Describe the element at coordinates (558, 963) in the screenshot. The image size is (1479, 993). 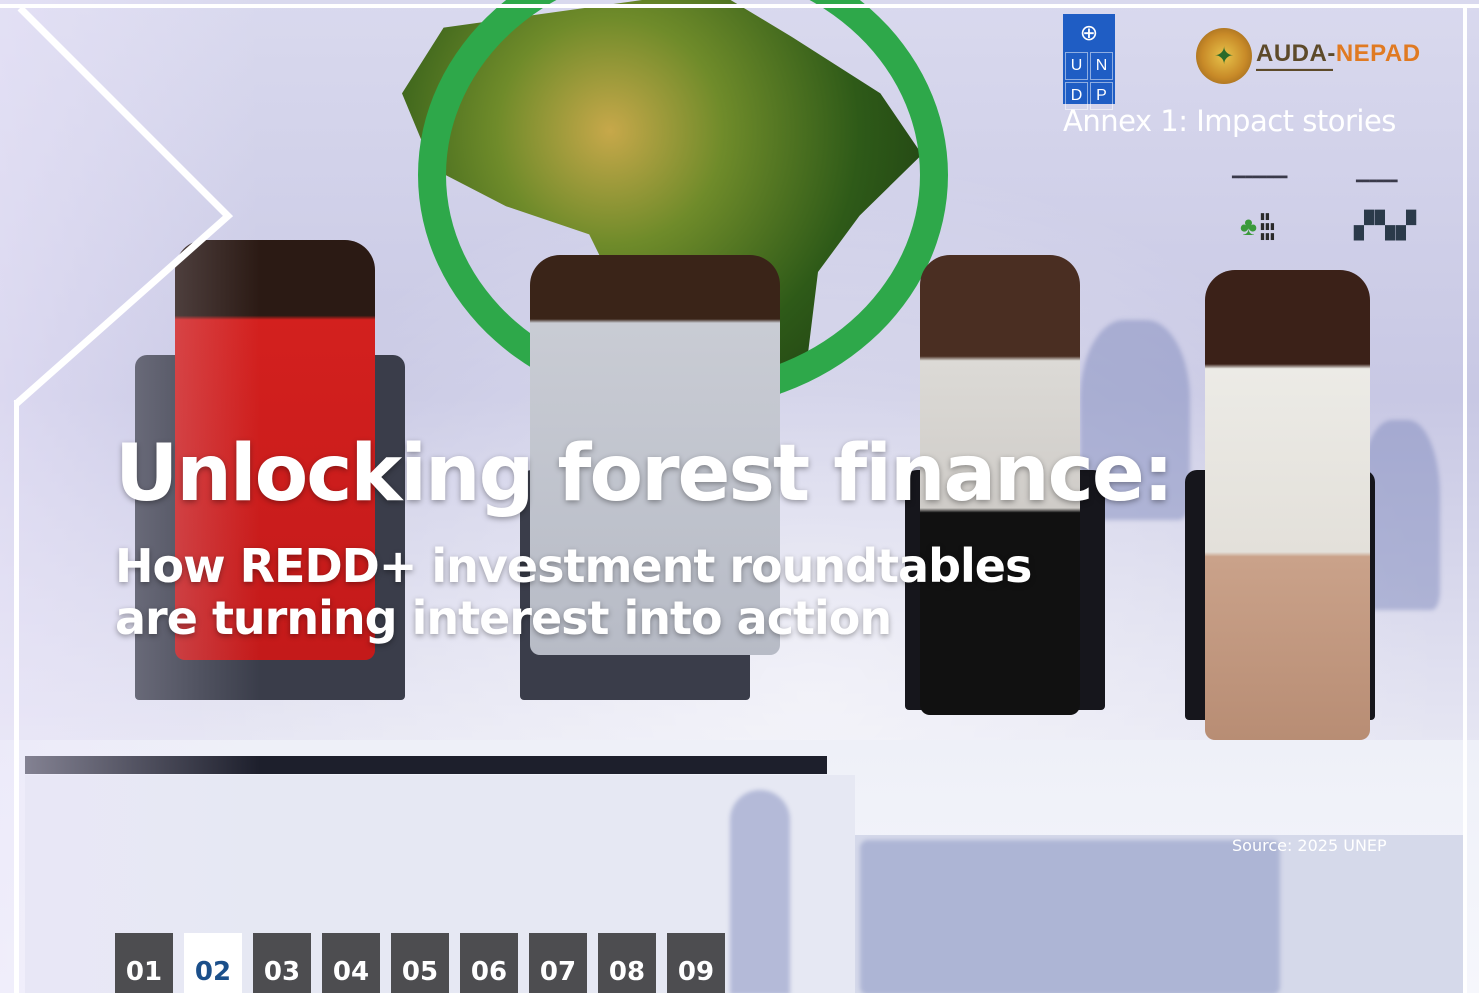
I see `page-button-07: 07` at that location.